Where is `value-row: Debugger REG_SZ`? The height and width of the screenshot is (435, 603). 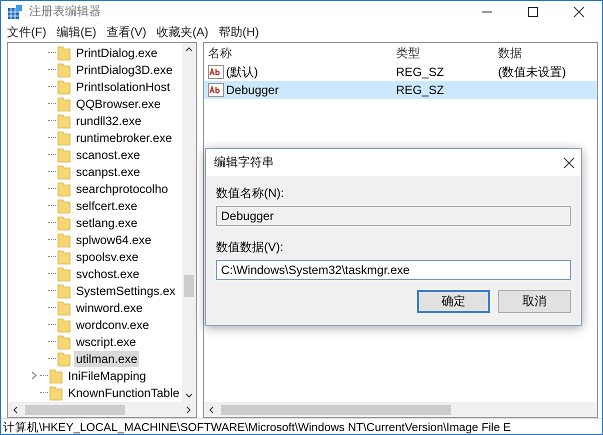
value-row: Debugger REG_SZ is located at coordinates (400, 90).